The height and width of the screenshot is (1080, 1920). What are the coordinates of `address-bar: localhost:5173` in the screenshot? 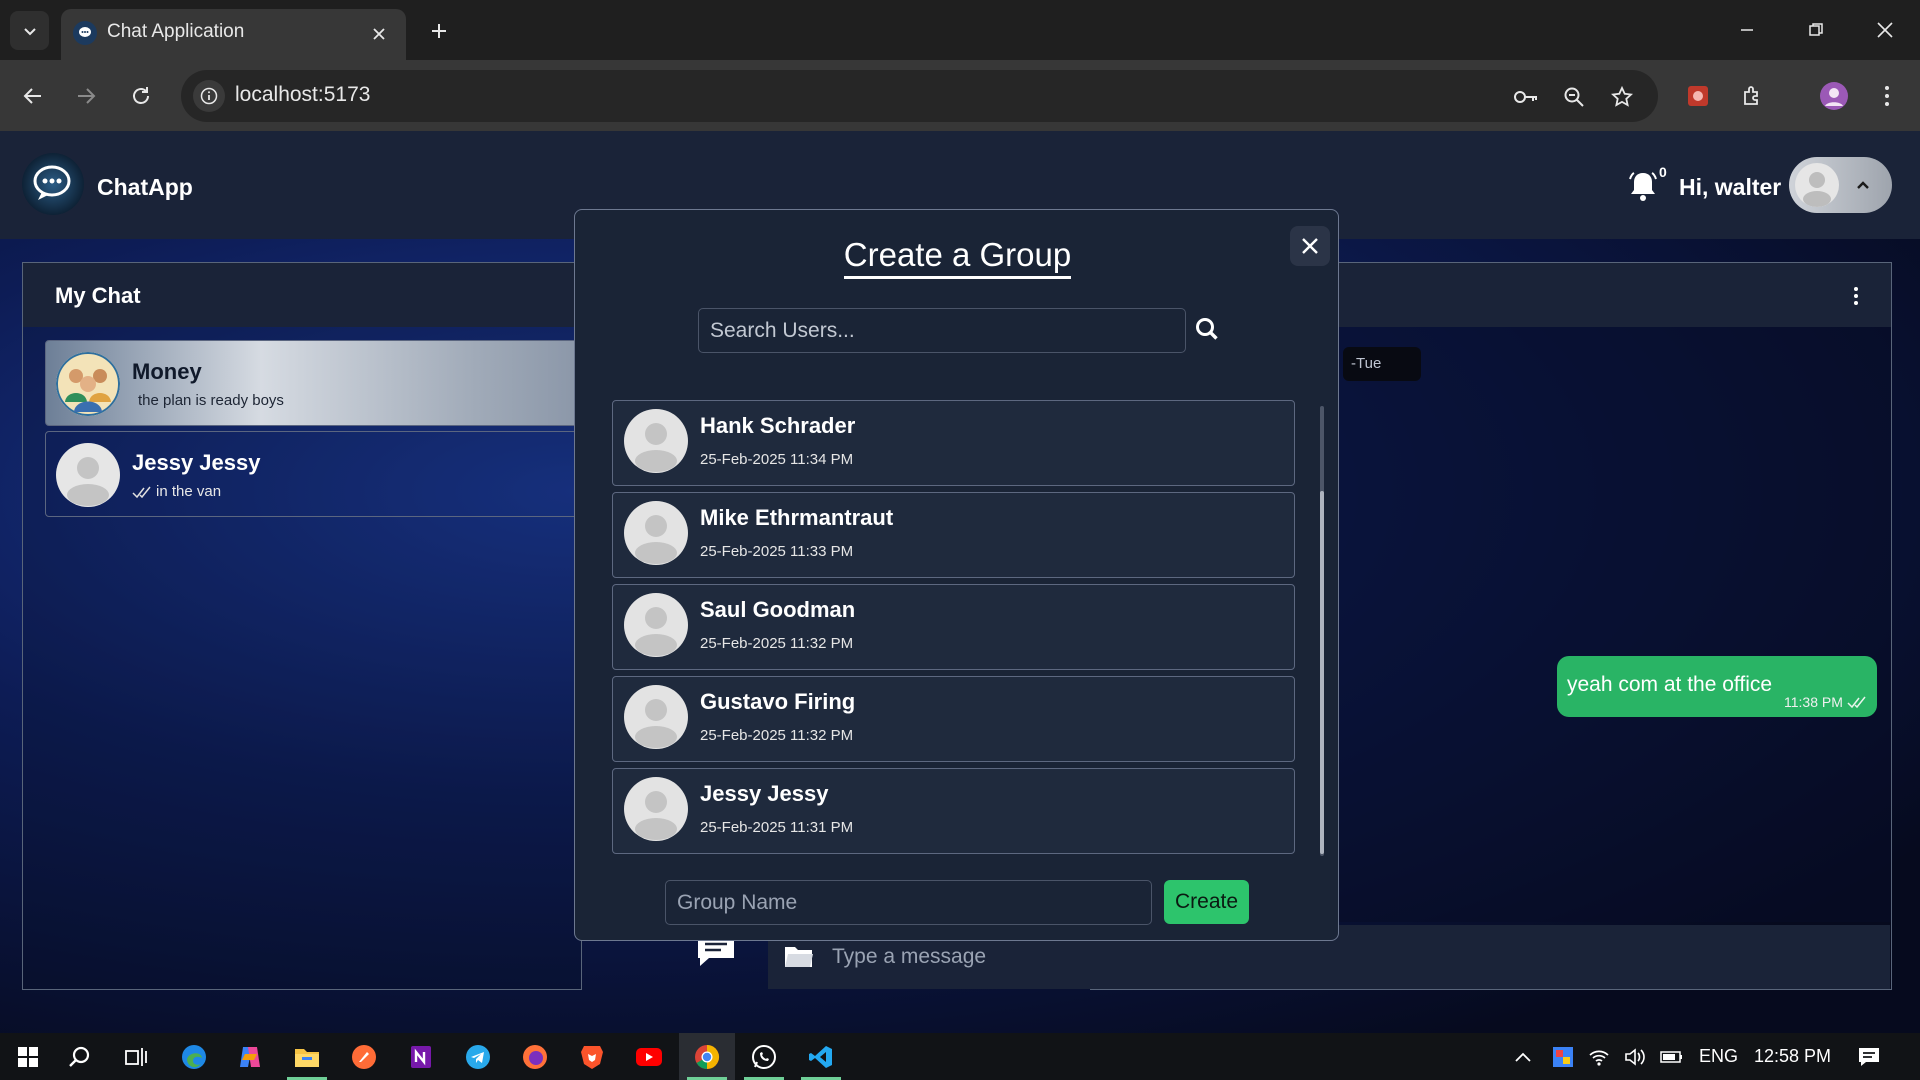 It's located at (919, 96).